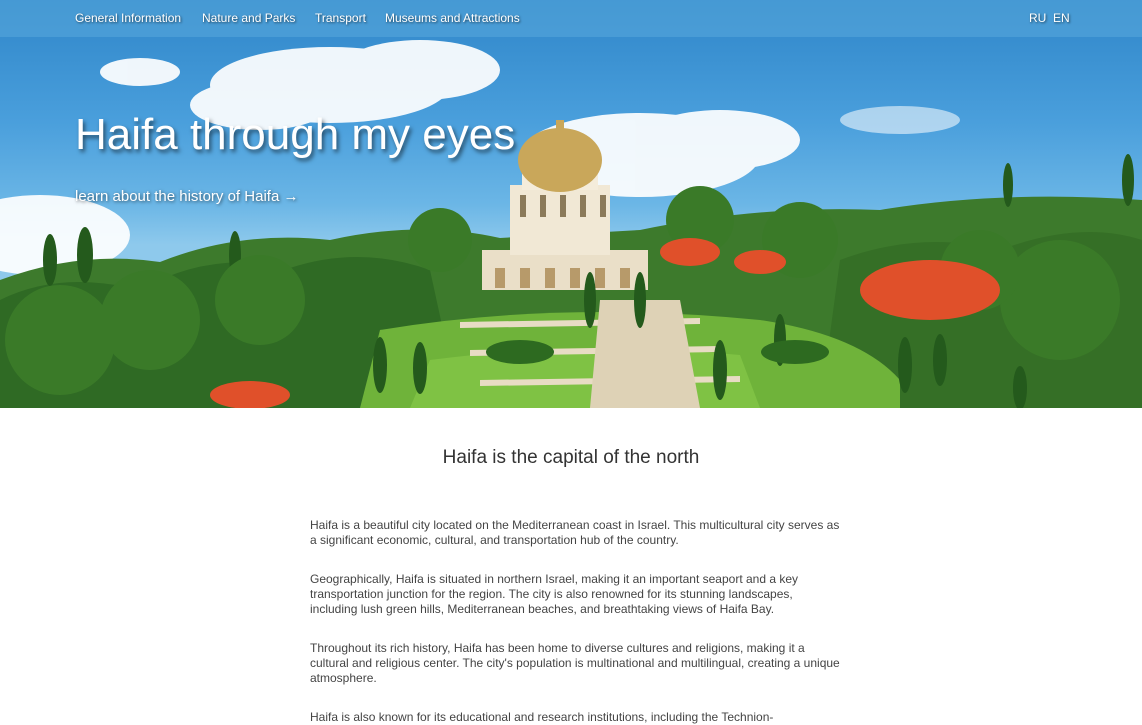 This screenshot has height=725, width=1142. Describe the element at coordinates (295, 134) in the screenshot. I see `hero-title: Haifa through my eyes` at that location.